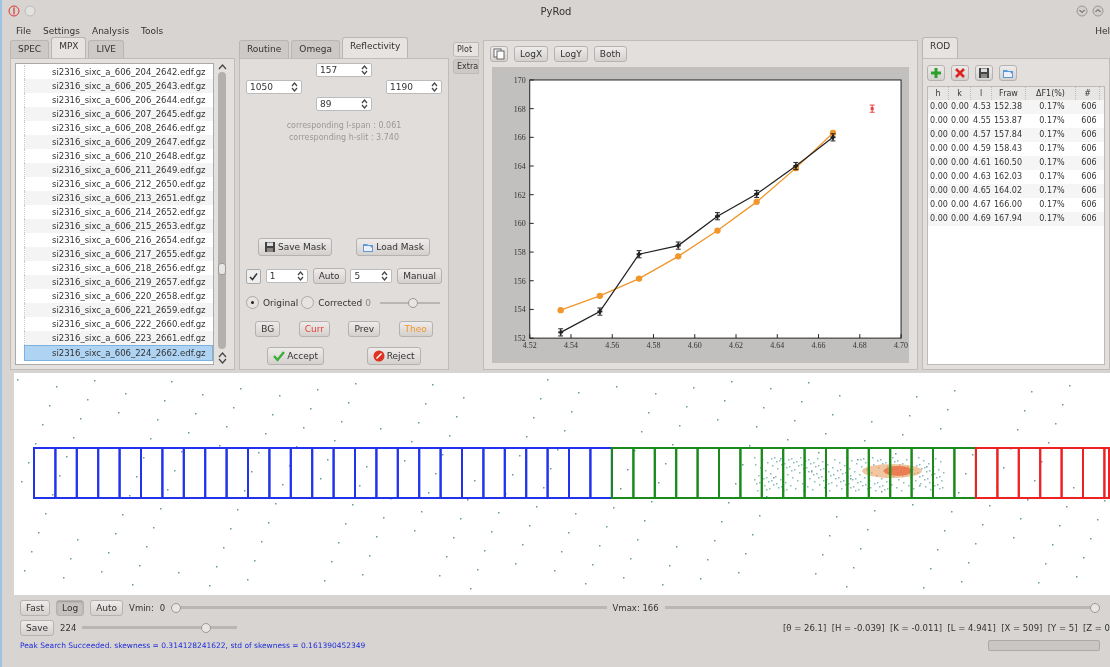 The width and height of the screenshot is (1110, 667). Describe the element at coordinates (571, 346) in the screenshot. I see `x-tick-label: 4.54` at that location.